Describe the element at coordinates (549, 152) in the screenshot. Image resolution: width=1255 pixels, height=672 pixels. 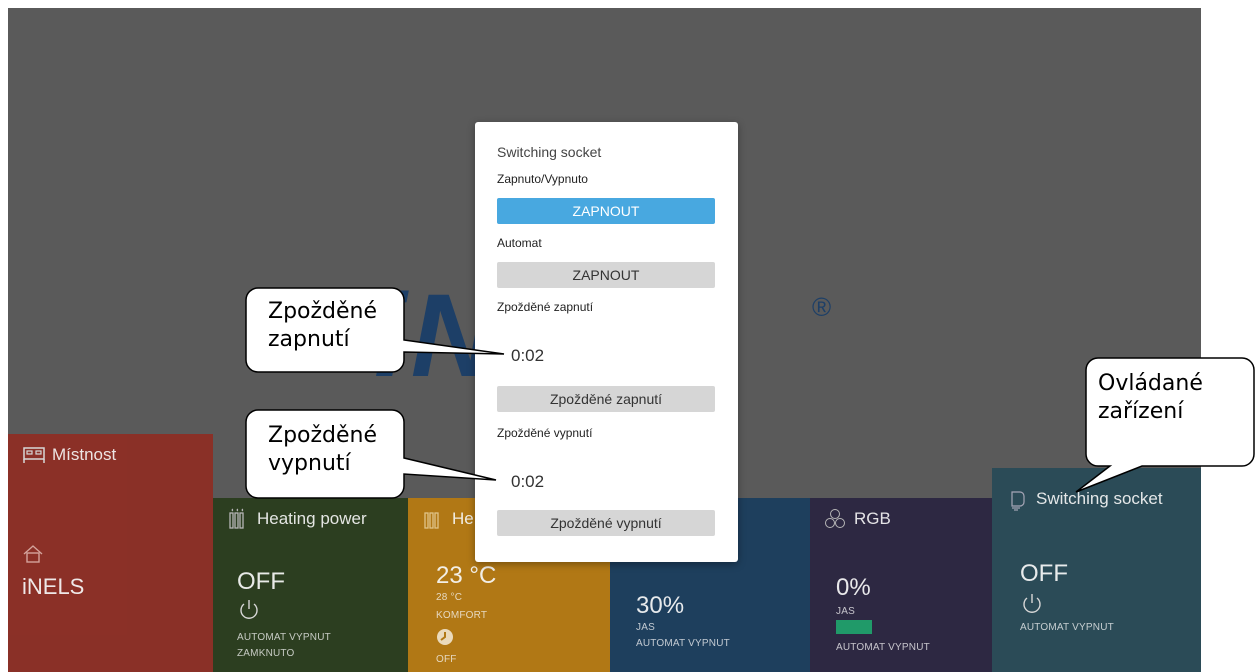
I see `dialog-title: Switching socket` at that location.